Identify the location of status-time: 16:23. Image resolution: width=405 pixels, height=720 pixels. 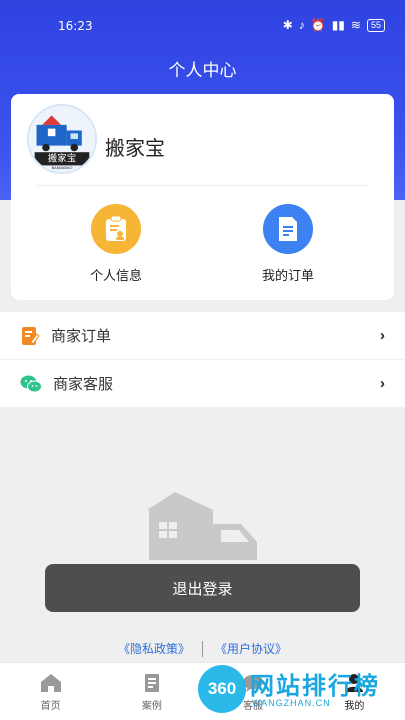
(75, 26).